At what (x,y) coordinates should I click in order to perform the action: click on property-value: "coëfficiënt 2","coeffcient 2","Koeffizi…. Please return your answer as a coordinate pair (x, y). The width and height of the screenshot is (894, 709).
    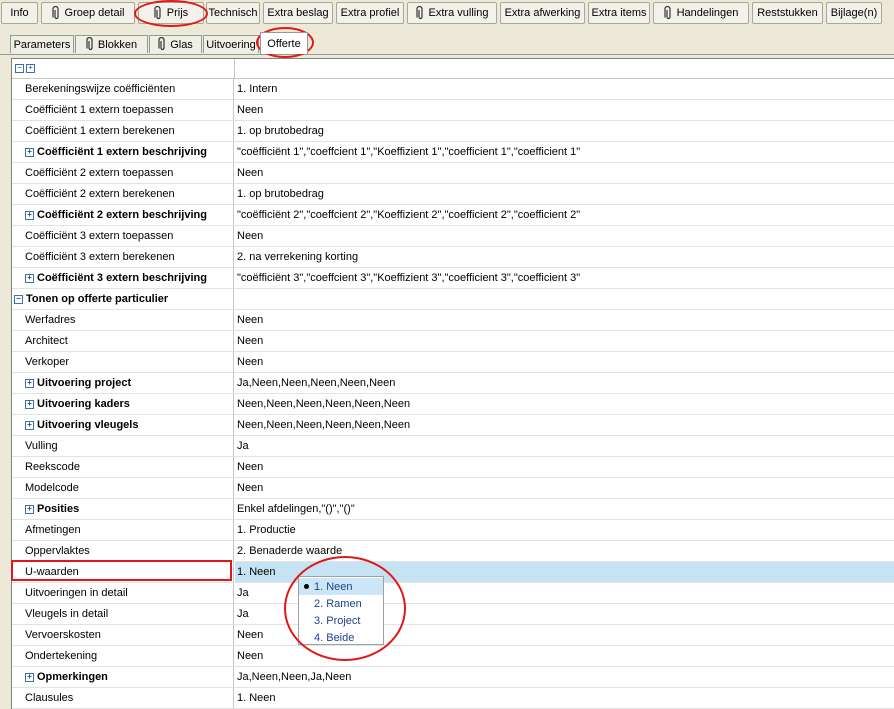
    Looking at the image, I should click on (564, 215).